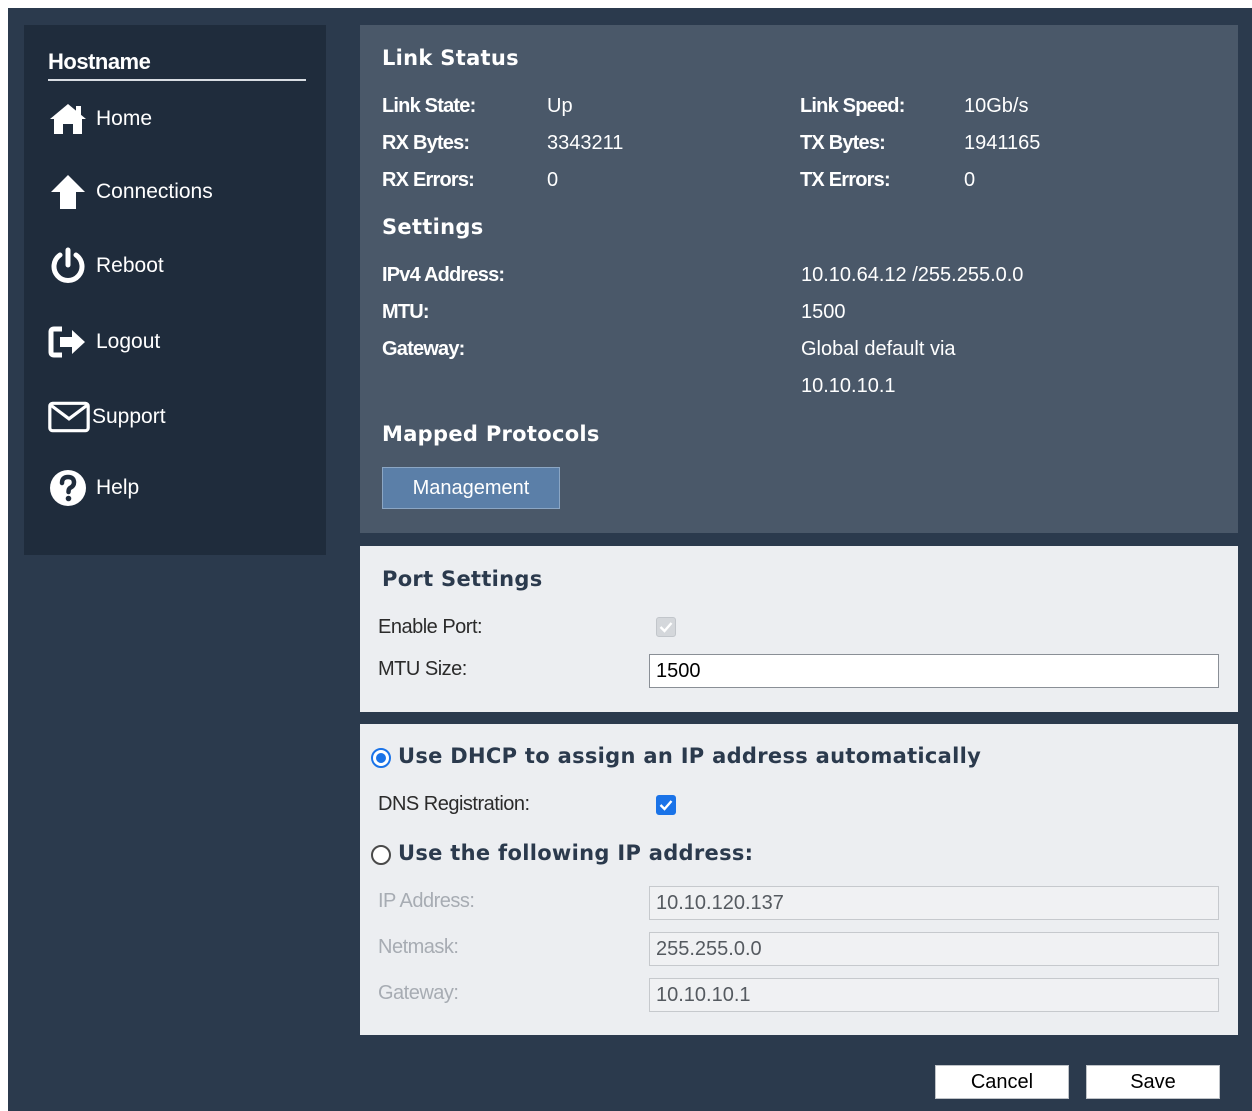  What do you see at coordinates (878, 349) in the screenshot?
I see `gateway-value-line1: Global default via` at bounding box center [878, 349].